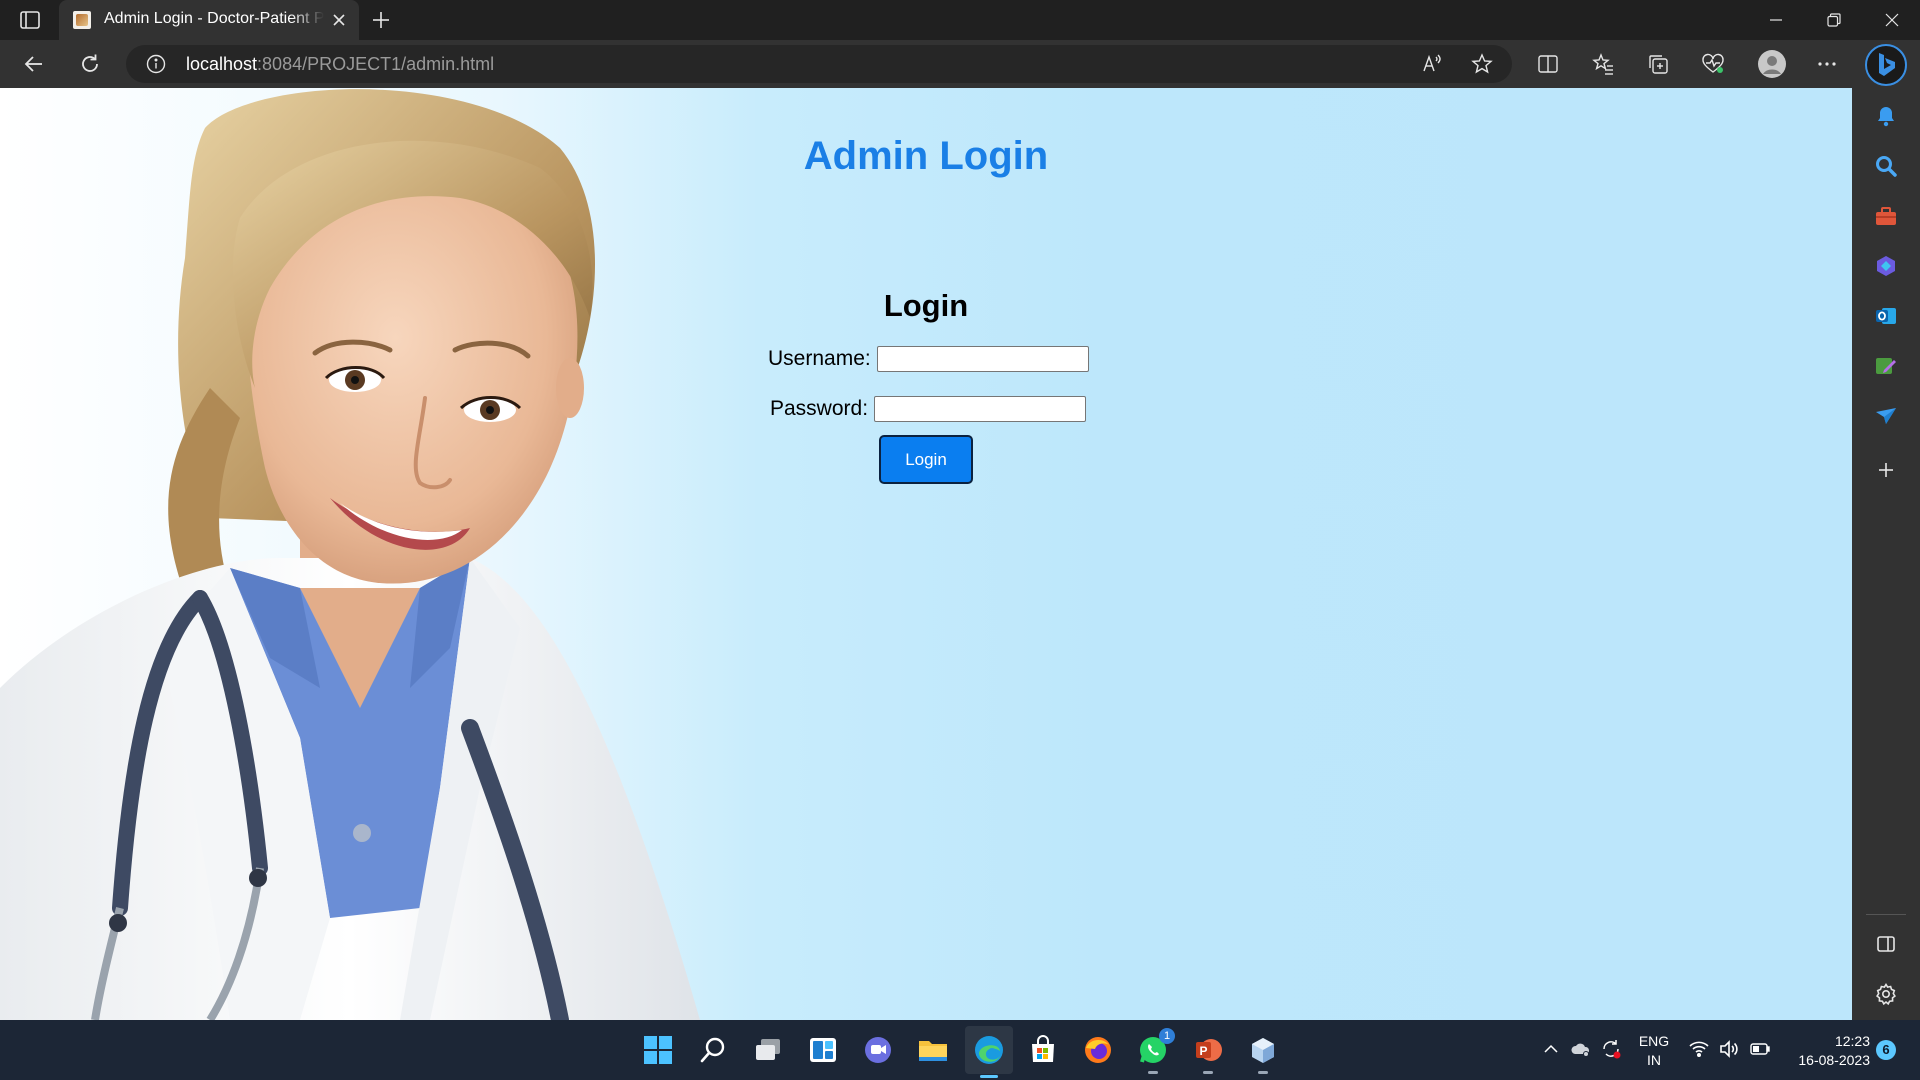  I want to click on new-tab-icon, so click(381, 20).